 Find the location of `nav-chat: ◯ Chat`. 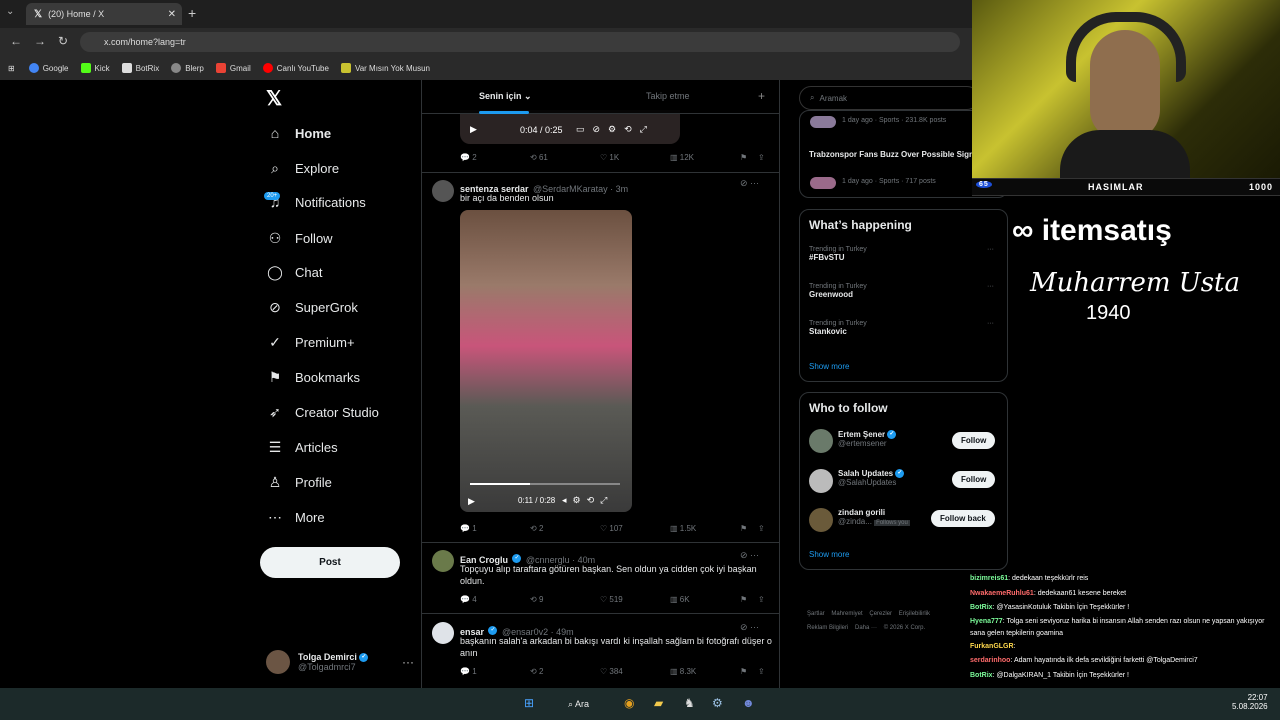

nav-chat: ◯ Chat is located at coordinates (294, 272).